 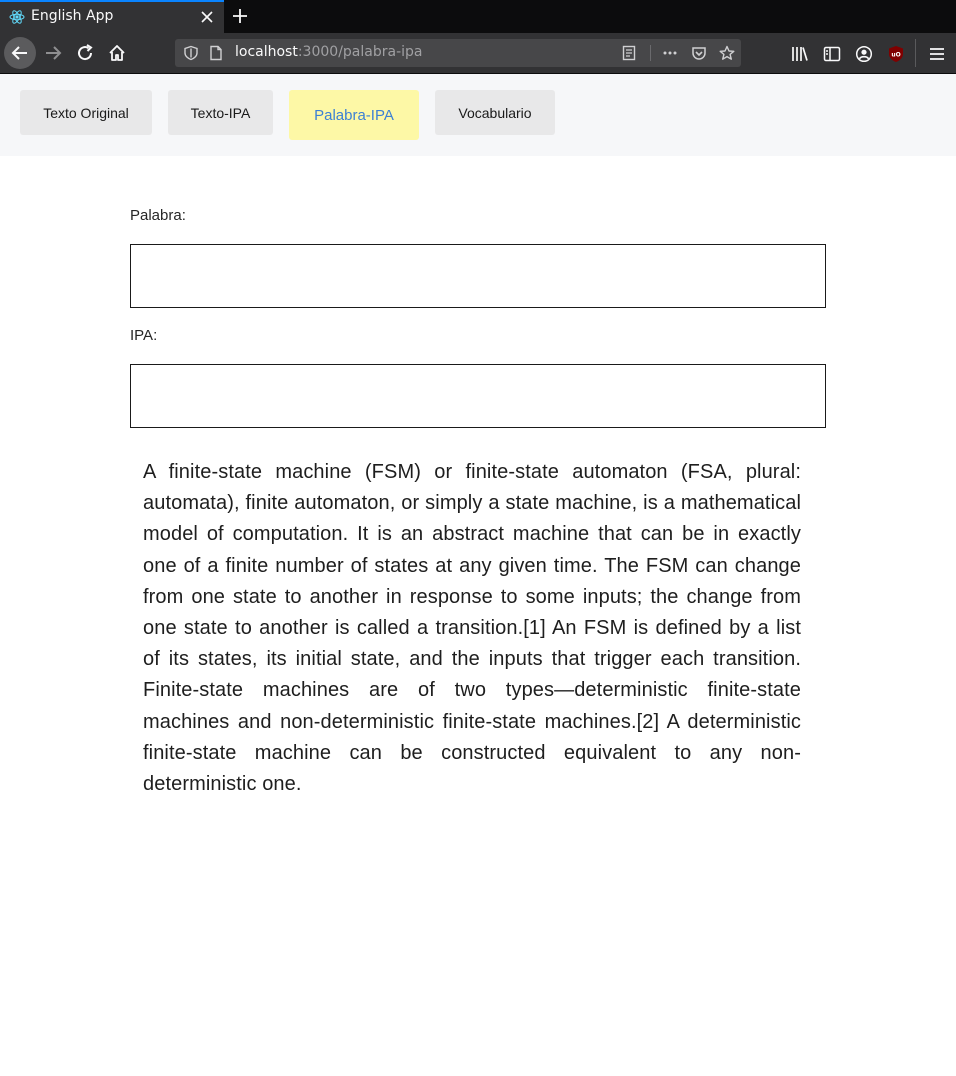 I want to click on library-icon, so click(x=800, y=54).